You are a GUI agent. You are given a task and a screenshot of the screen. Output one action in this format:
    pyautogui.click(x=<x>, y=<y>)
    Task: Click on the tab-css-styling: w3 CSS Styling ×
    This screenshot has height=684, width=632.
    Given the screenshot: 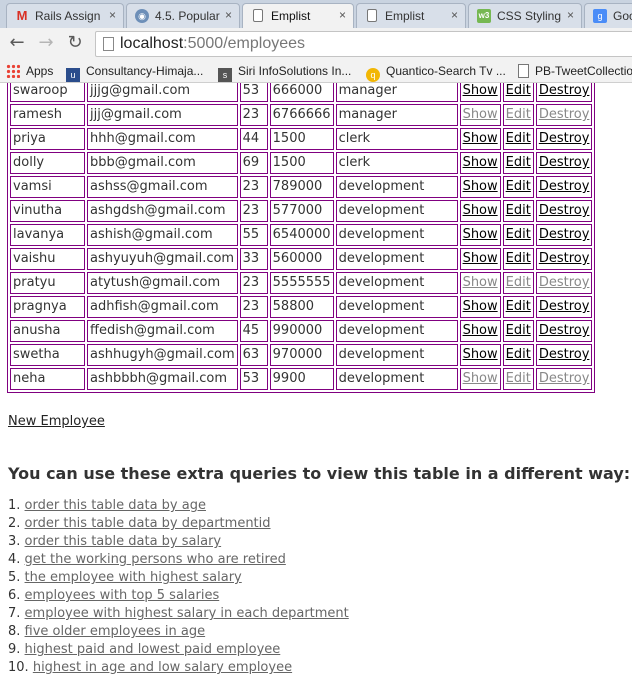 What is the action you would take?
    pyautogui.click(x=525, y=15)
    